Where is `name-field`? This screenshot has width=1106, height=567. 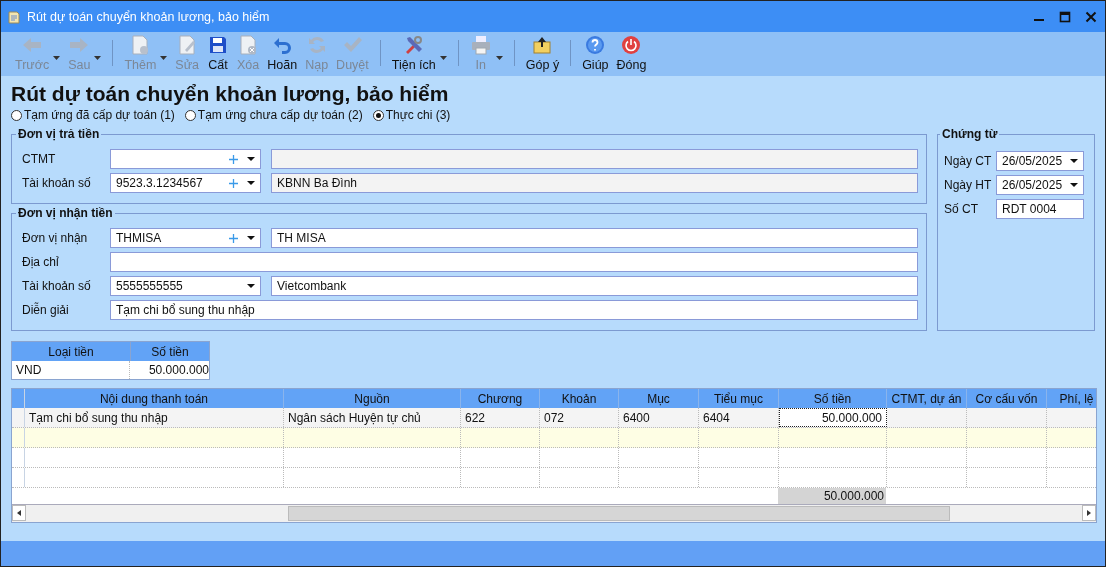 name-field is located at coordinates (594, 159).